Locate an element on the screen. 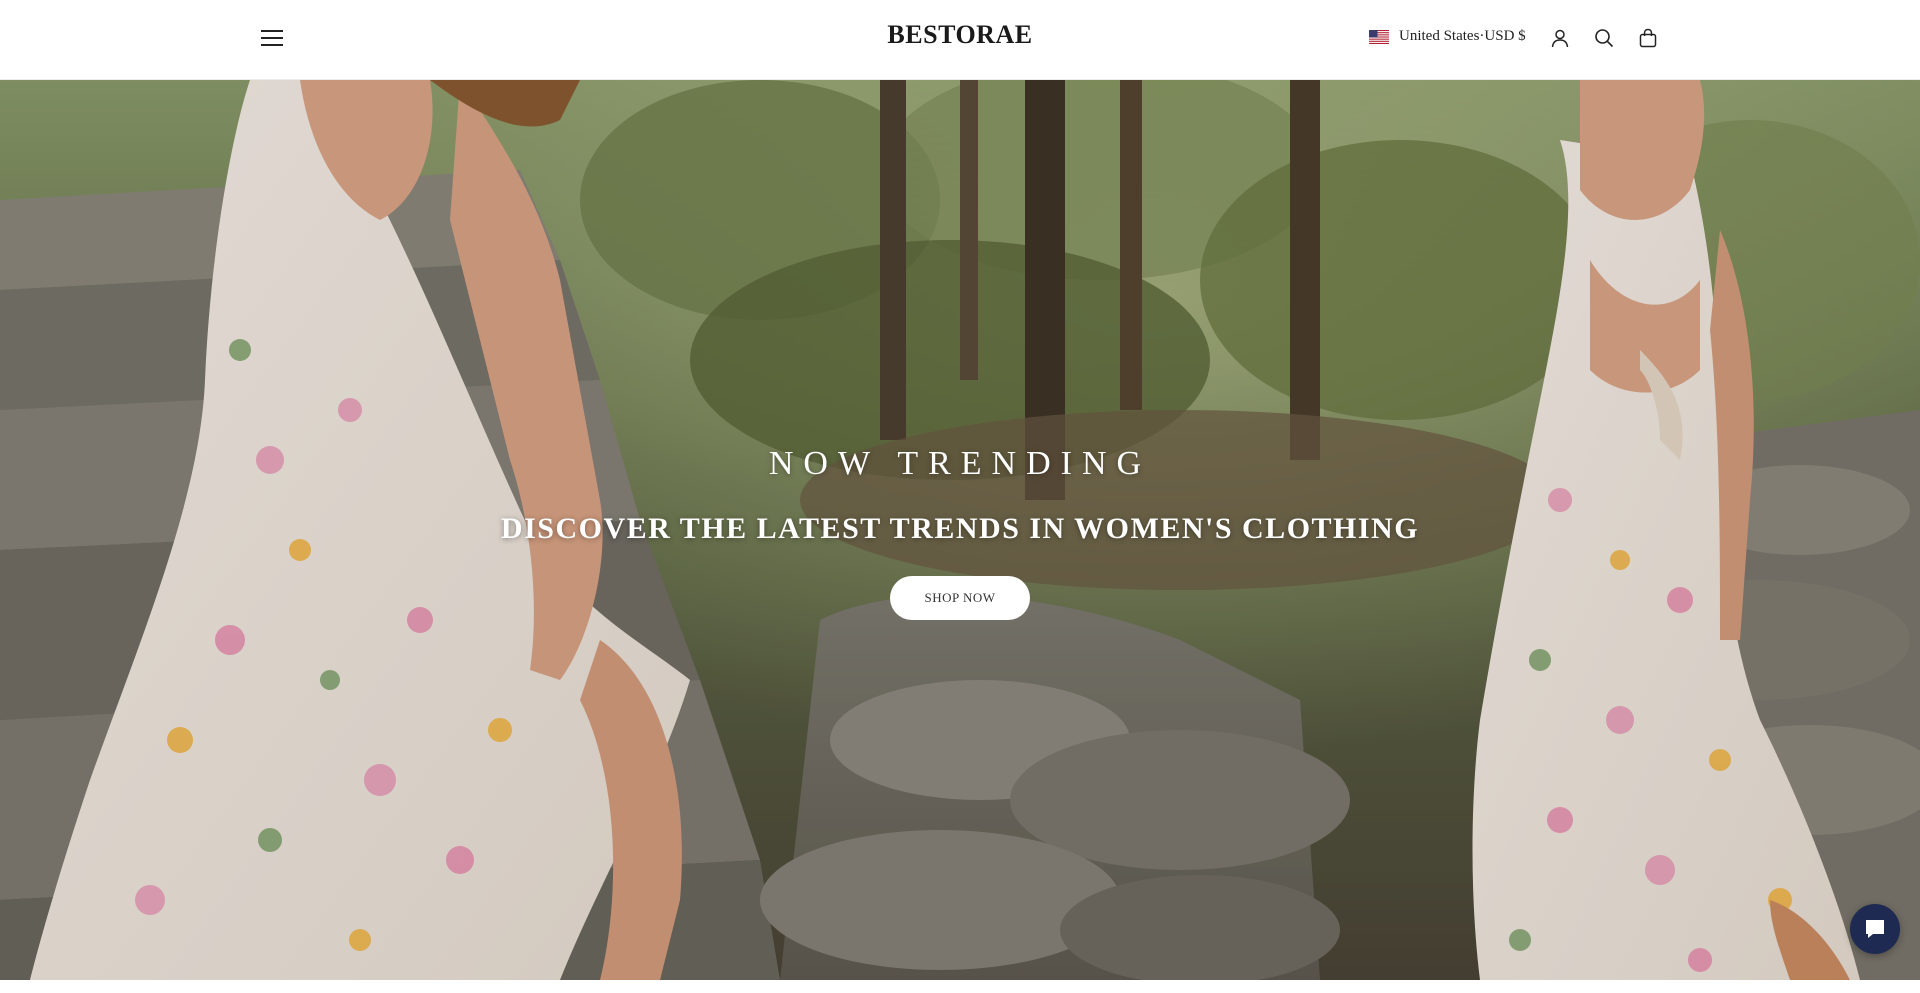 This screenshot has height=993, width=1920. account-button is located at coordinates (1560, 38).